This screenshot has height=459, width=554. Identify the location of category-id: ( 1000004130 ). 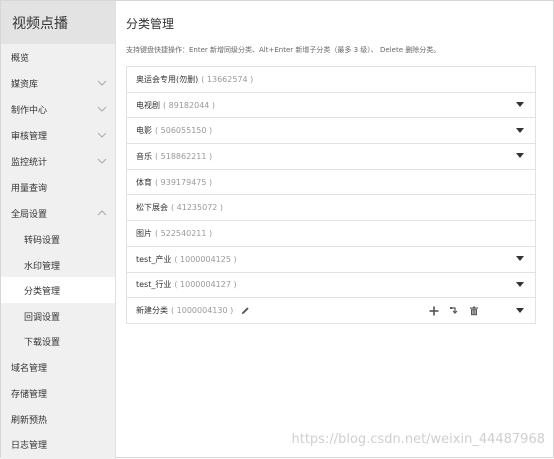
(202, 311).